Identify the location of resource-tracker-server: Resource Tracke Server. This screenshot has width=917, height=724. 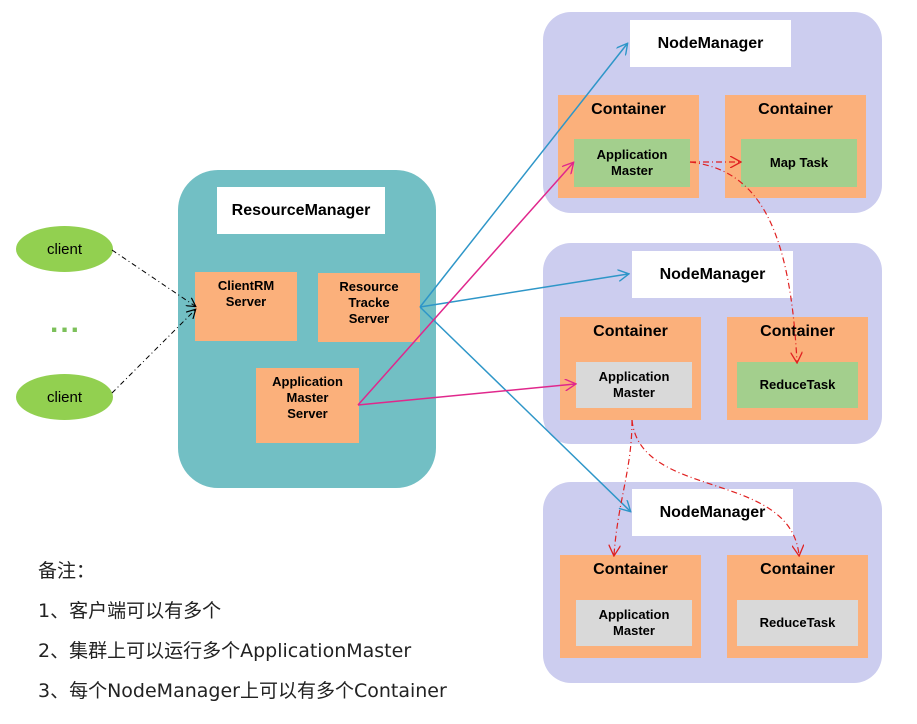
(369, 307).